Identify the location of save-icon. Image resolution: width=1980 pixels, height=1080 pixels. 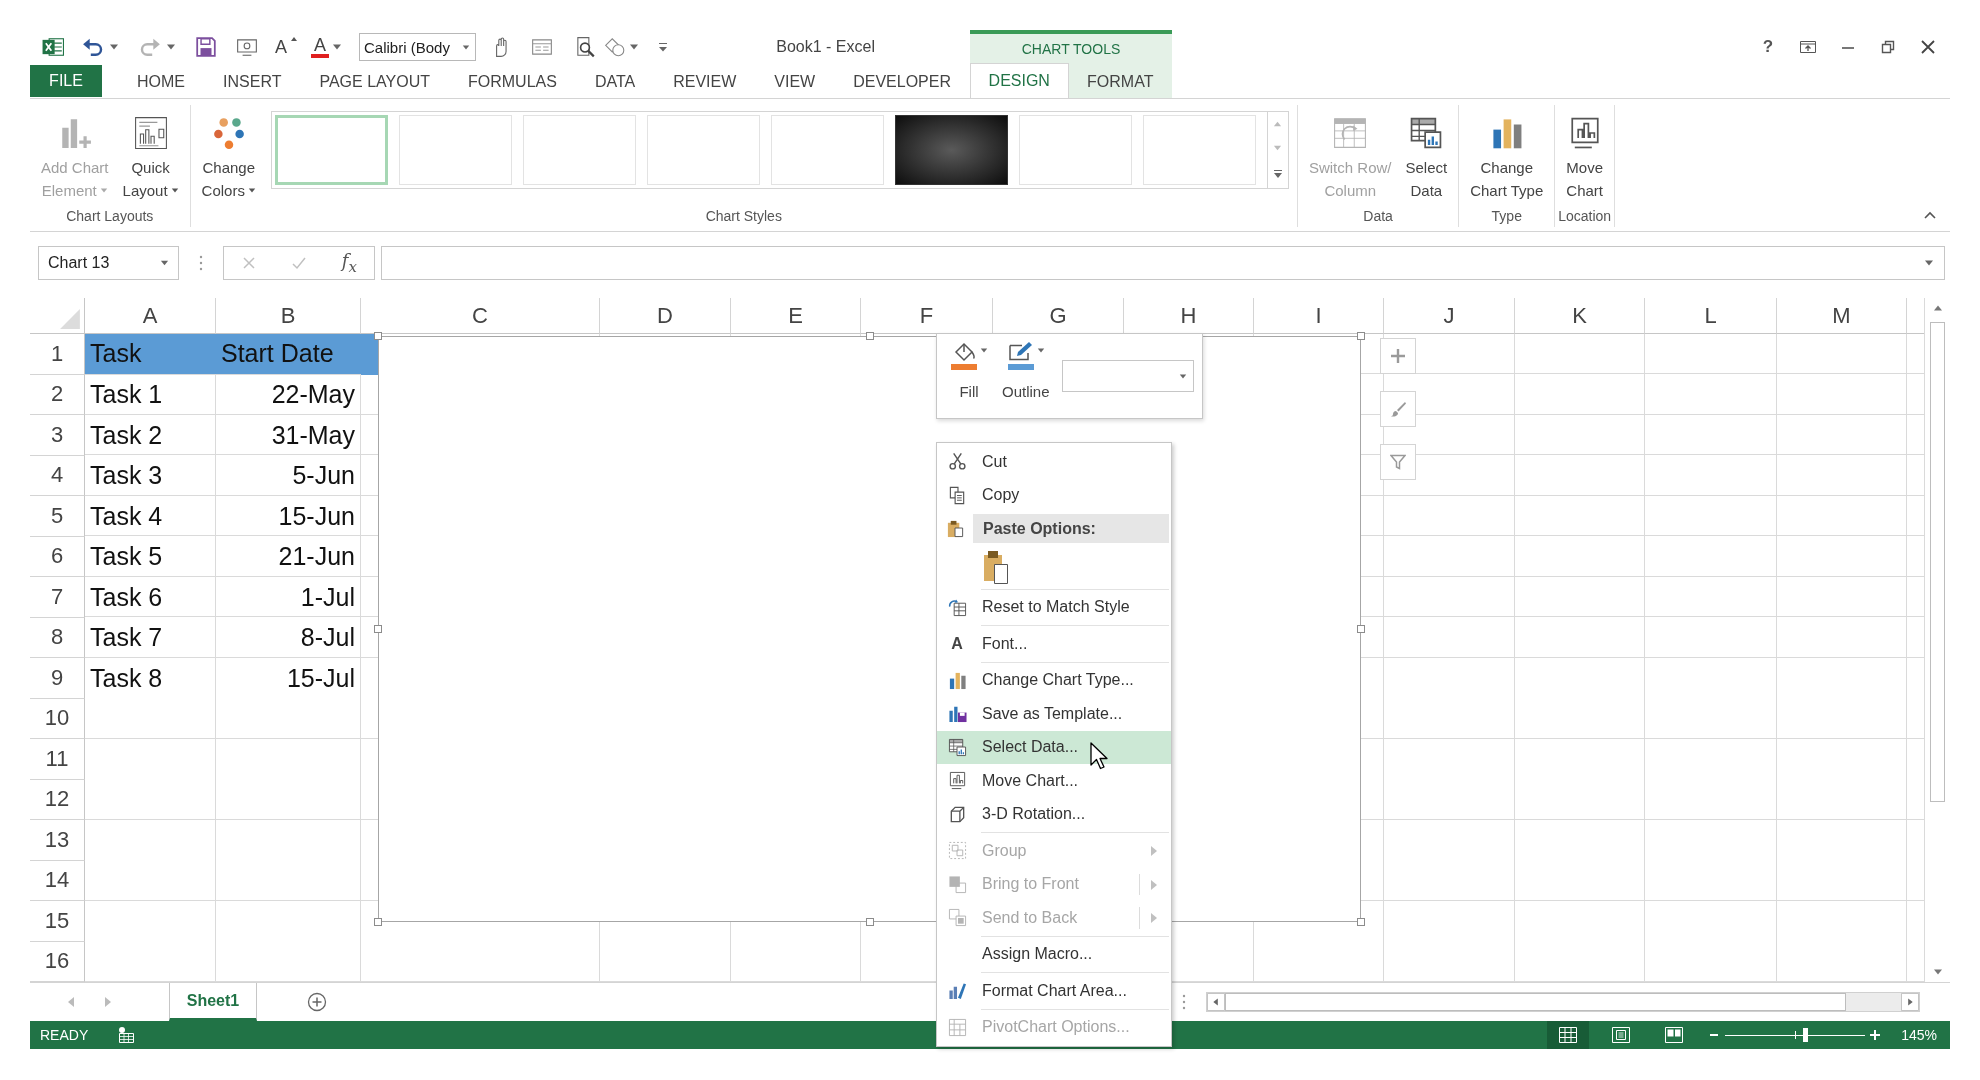
(206, 47).